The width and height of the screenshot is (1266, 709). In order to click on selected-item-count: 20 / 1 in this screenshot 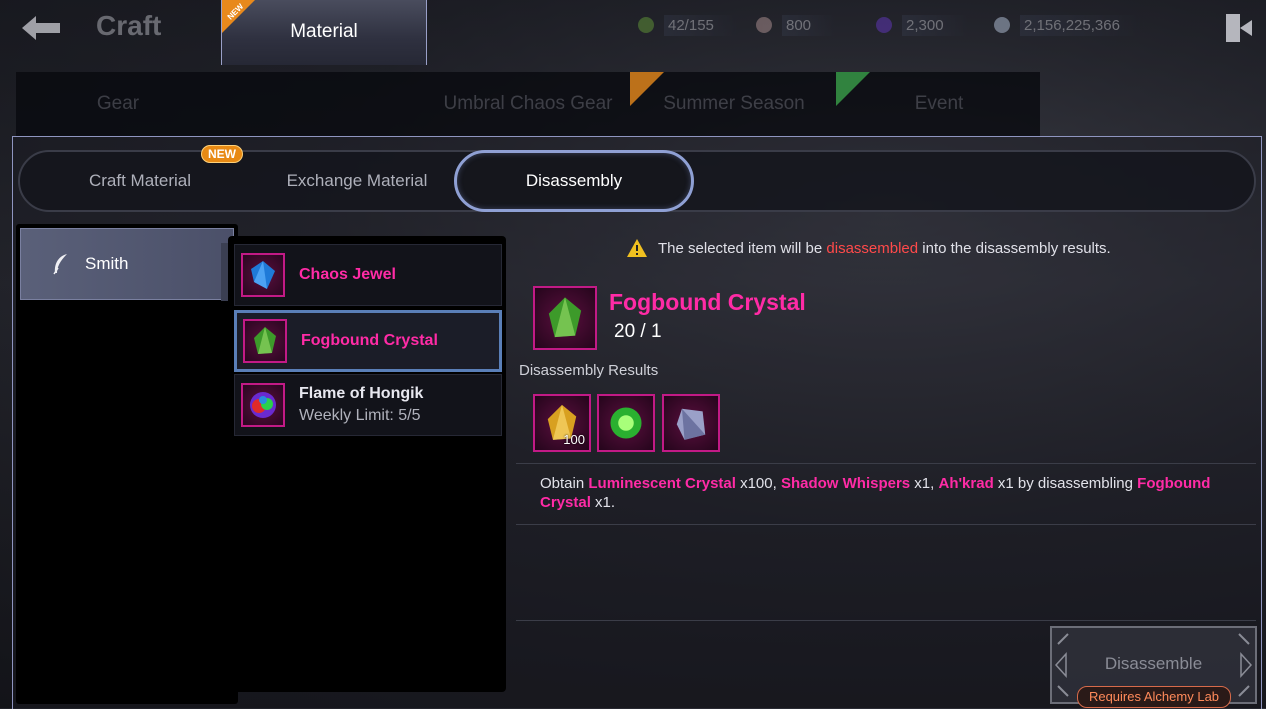, I will do `click(638, 331)`.